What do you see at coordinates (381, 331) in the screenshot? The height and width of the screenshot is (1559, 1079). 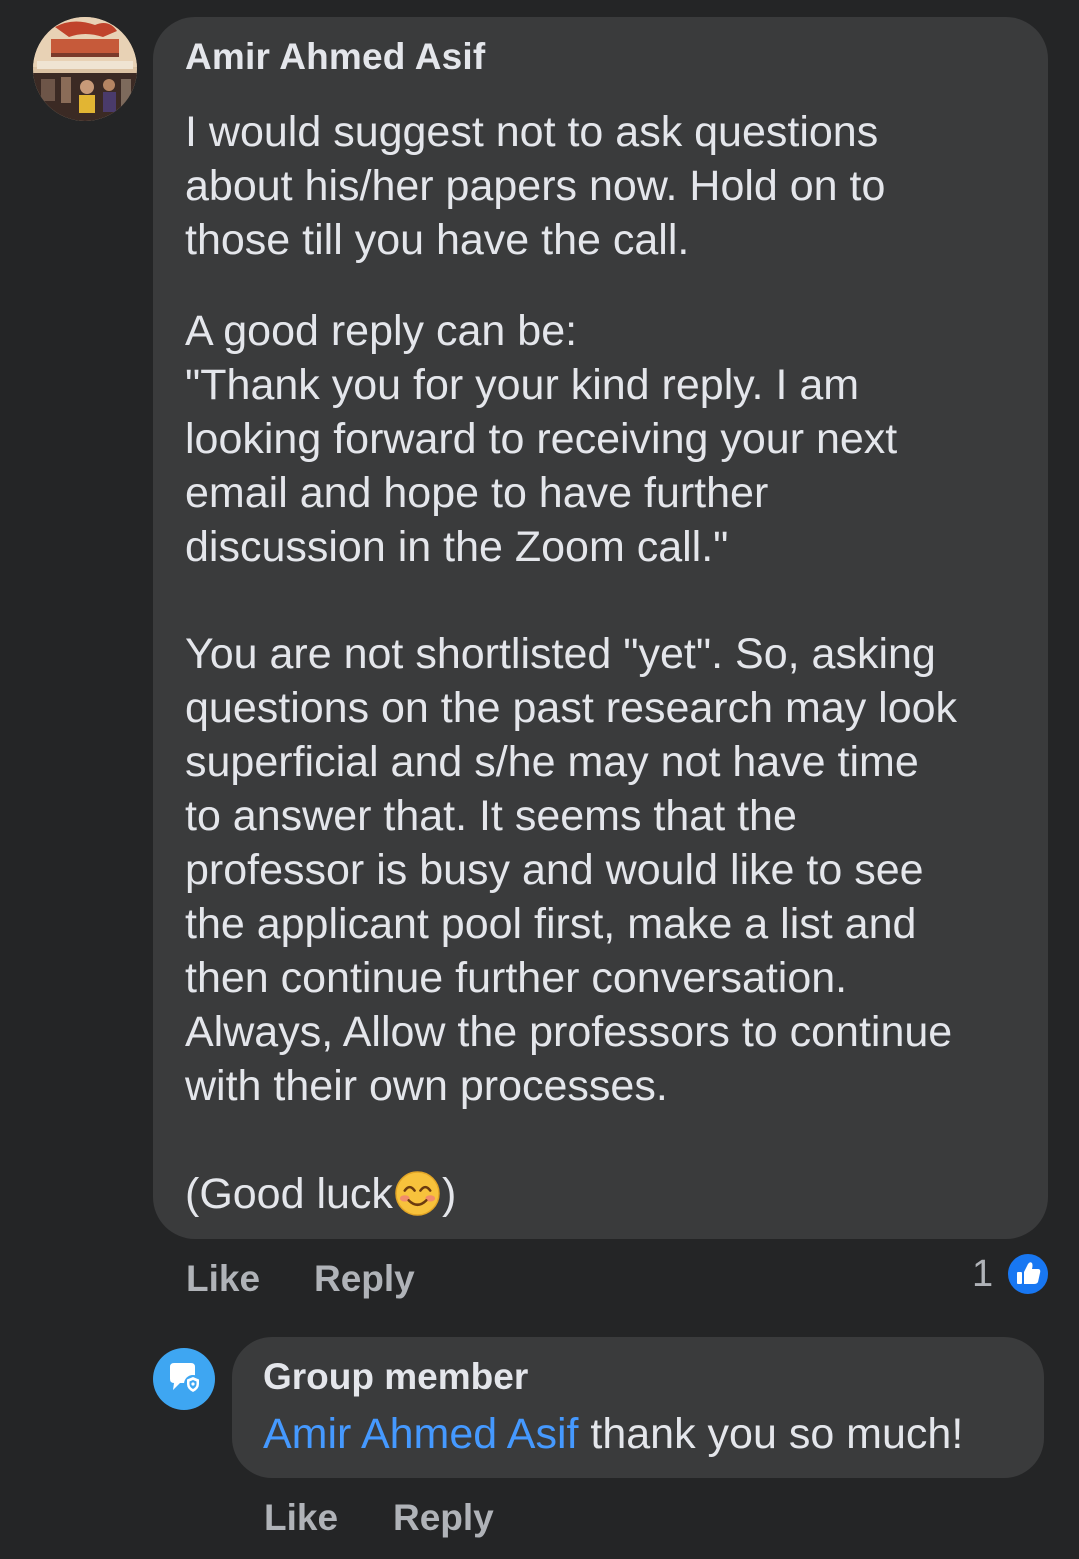 I see `comment-line: A good reply can be:` at bounding box center [381, 331].